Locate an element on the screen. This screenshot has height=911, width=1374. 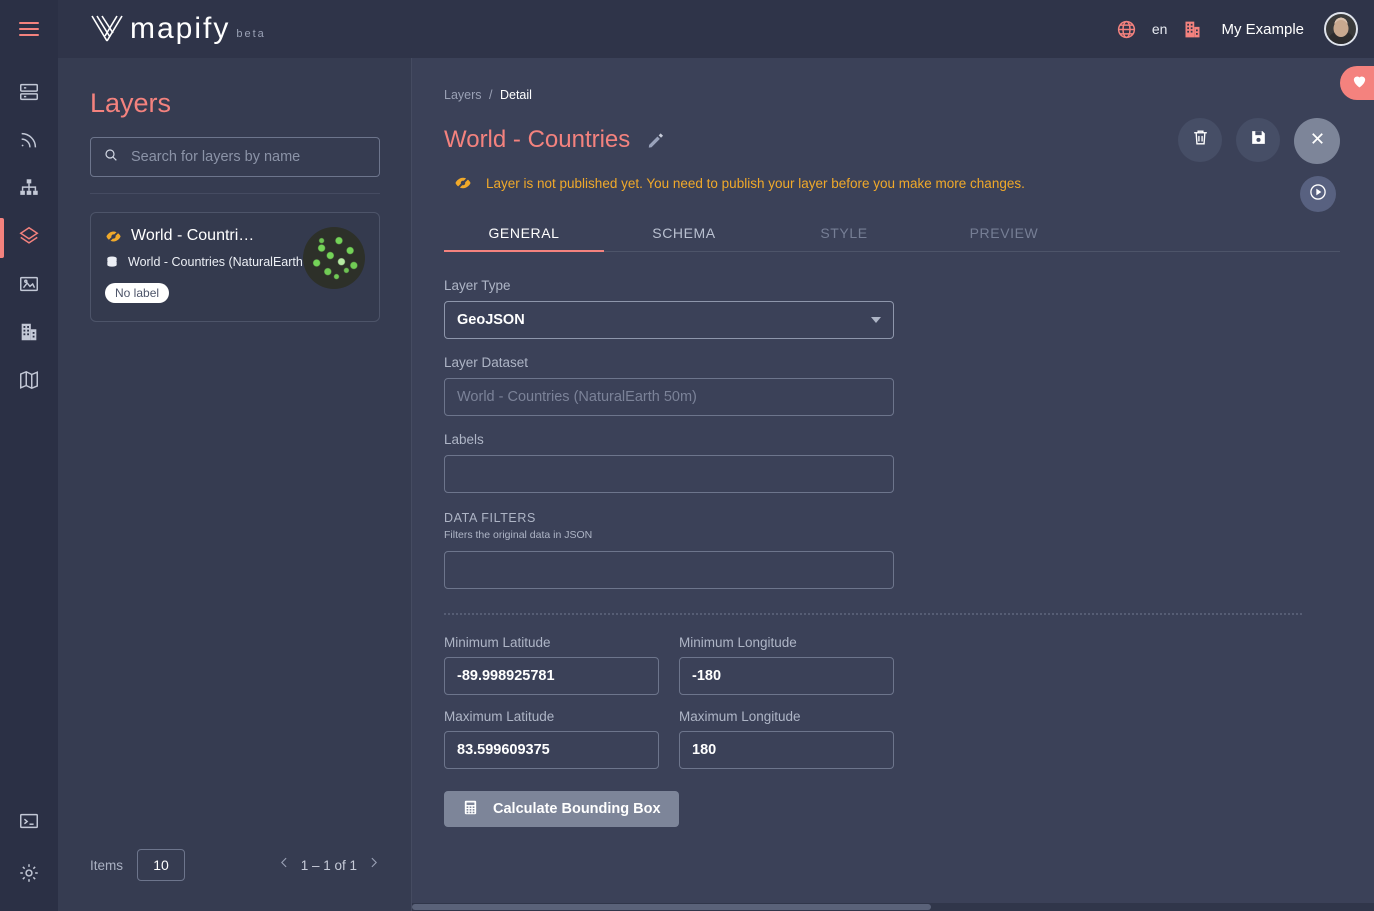
max-longitude-label: Maximum Longitude is located at coordinates (740, 716).